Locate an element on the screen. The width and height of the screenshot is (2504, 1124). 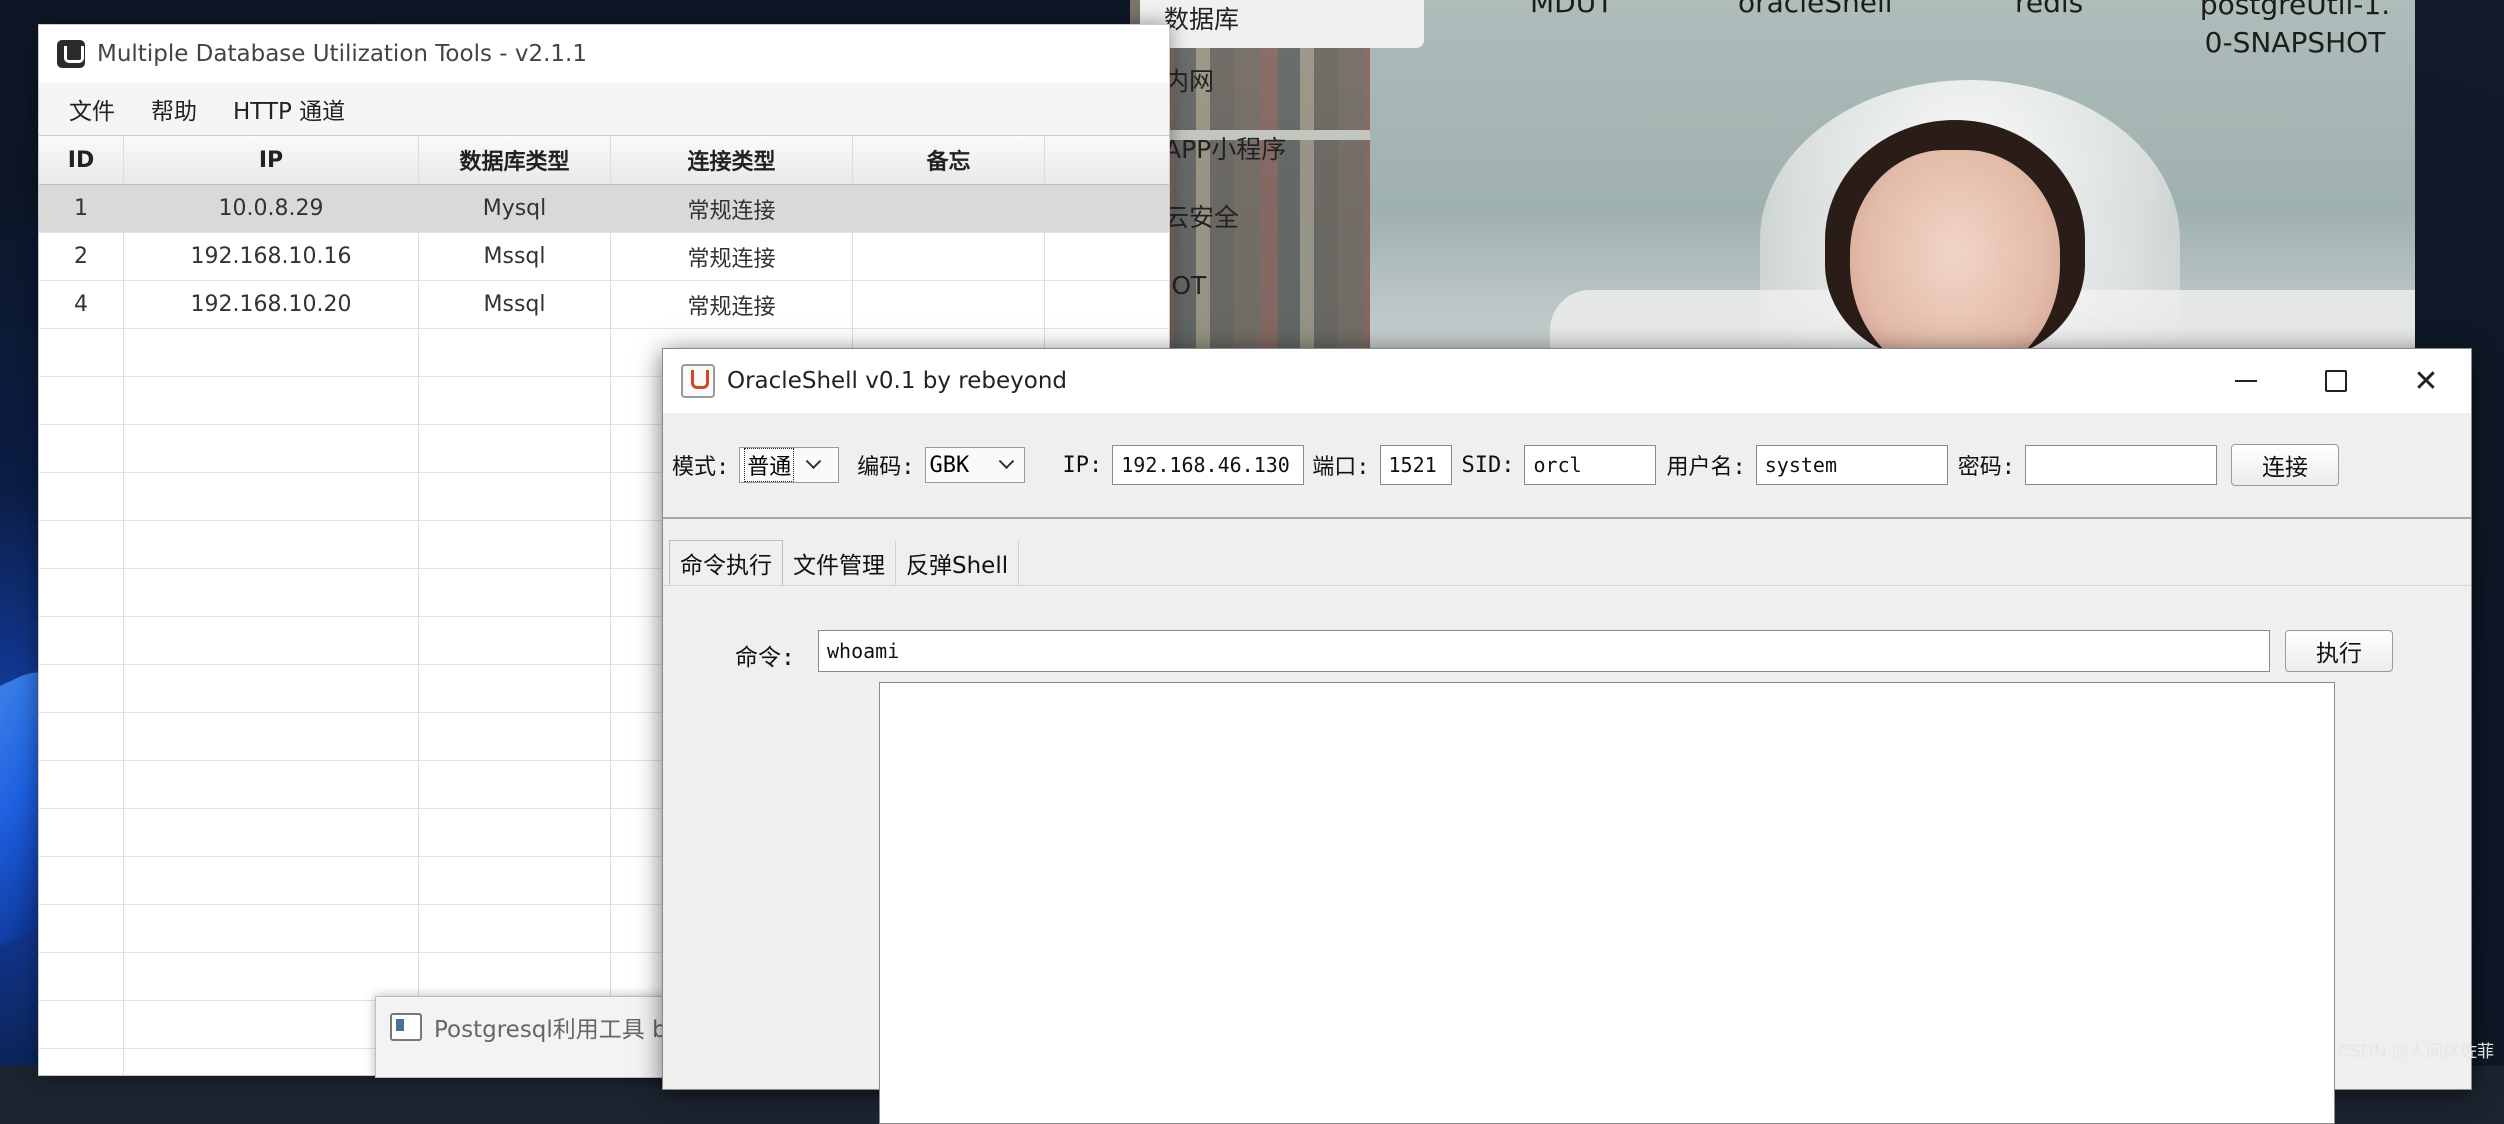
ip-input is located at coordinates (1208, 465).